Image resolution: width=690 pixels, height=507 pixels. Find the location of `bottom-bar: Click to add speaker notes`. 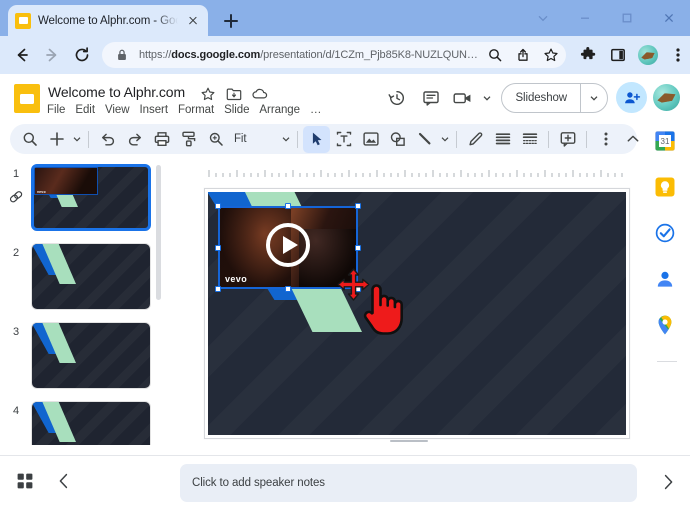

bottom-bar: Click to add speaker notes is located at coordinates (345, 481).